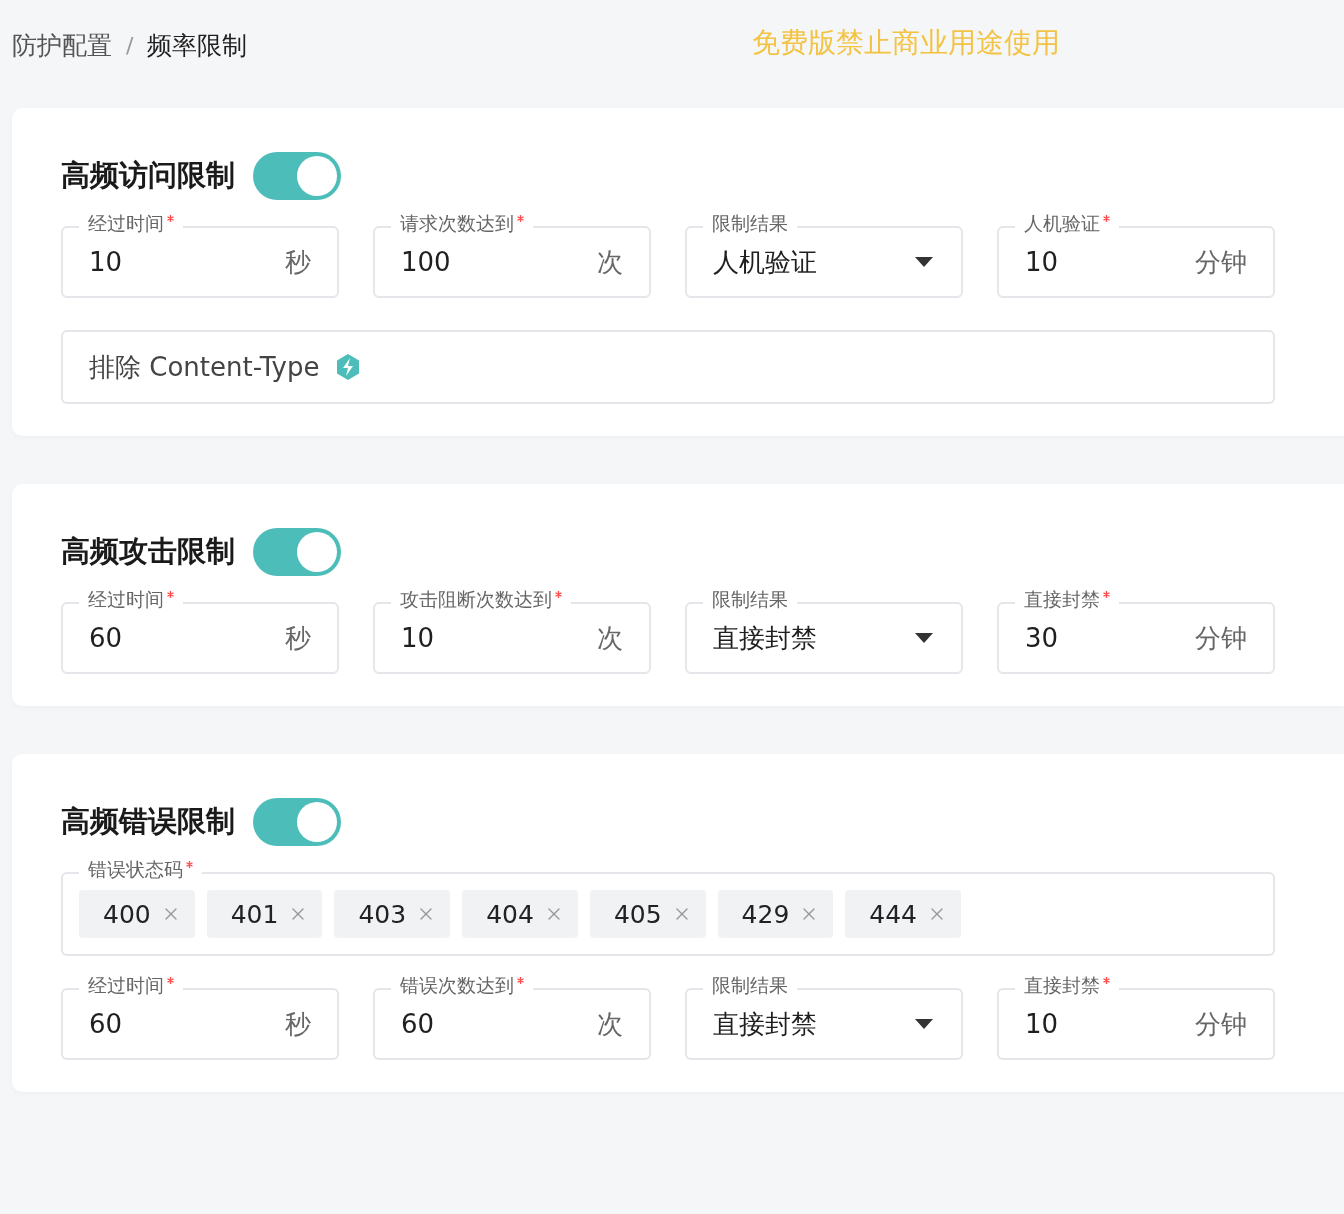 The width and height of the screenshot is (1344, 1214). I want to click on status-code-tag: 400, so click(137, 914).